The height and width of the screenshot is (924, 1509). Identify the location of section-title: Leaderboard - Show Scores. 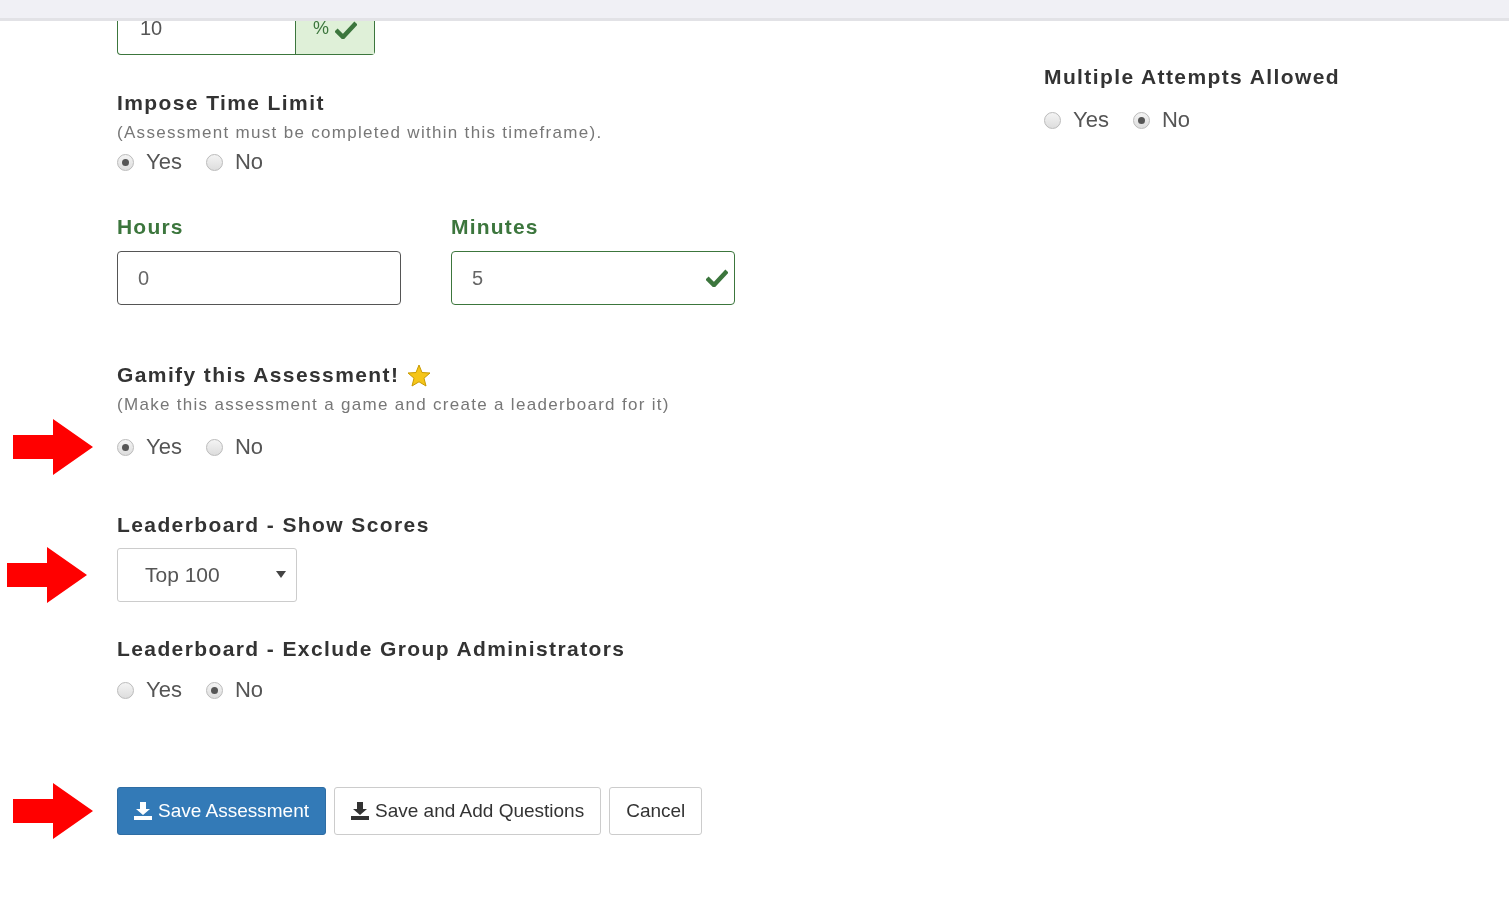
(273, 525).